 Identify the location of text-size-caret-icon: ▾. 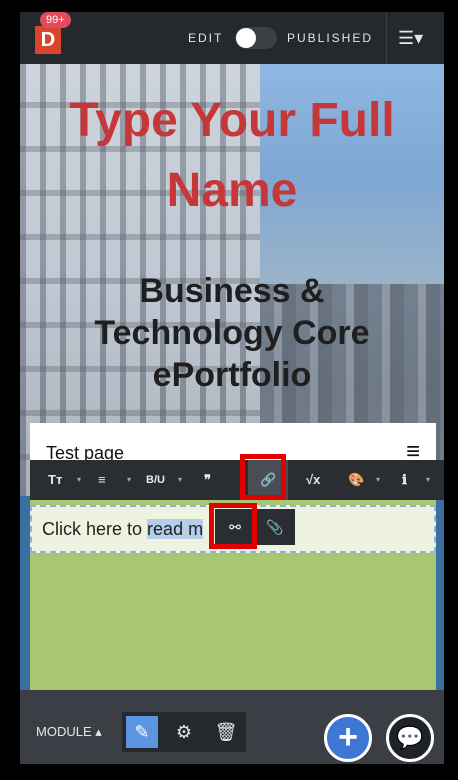
(79, 480).